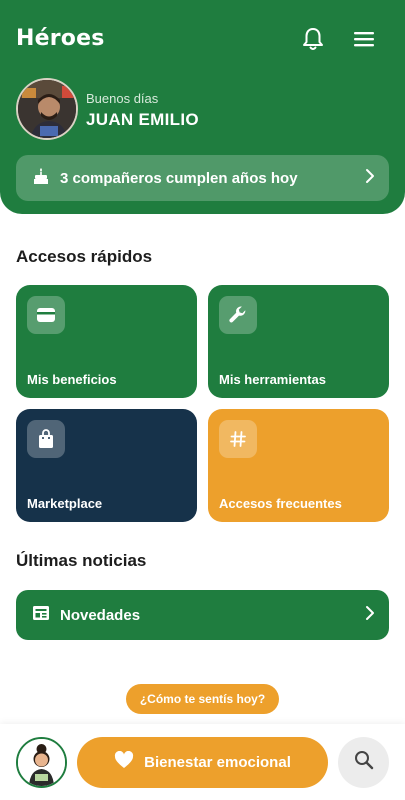  Describe the element at coordinates (238, 439) in the screenshot. I see `hashtag-icon` at that location.